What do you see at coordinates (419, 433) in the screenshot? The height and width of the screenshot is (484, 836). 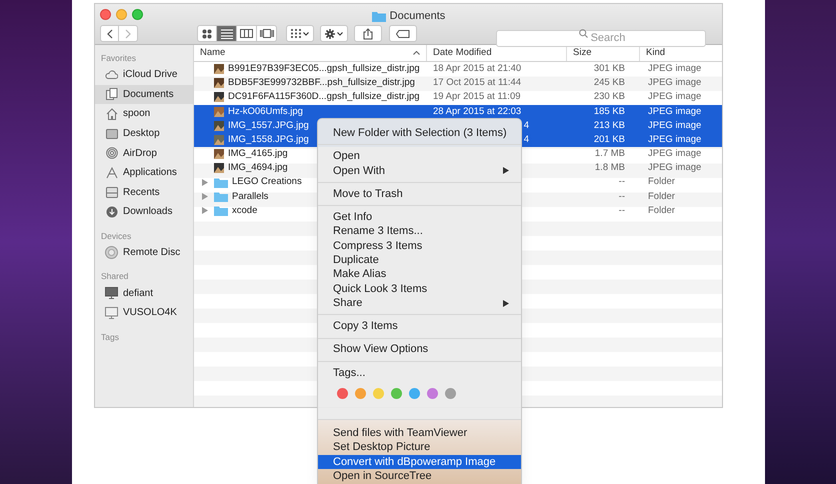 I see `menu-item: Send files with TeamViewer` at bounding box center [419, 433].